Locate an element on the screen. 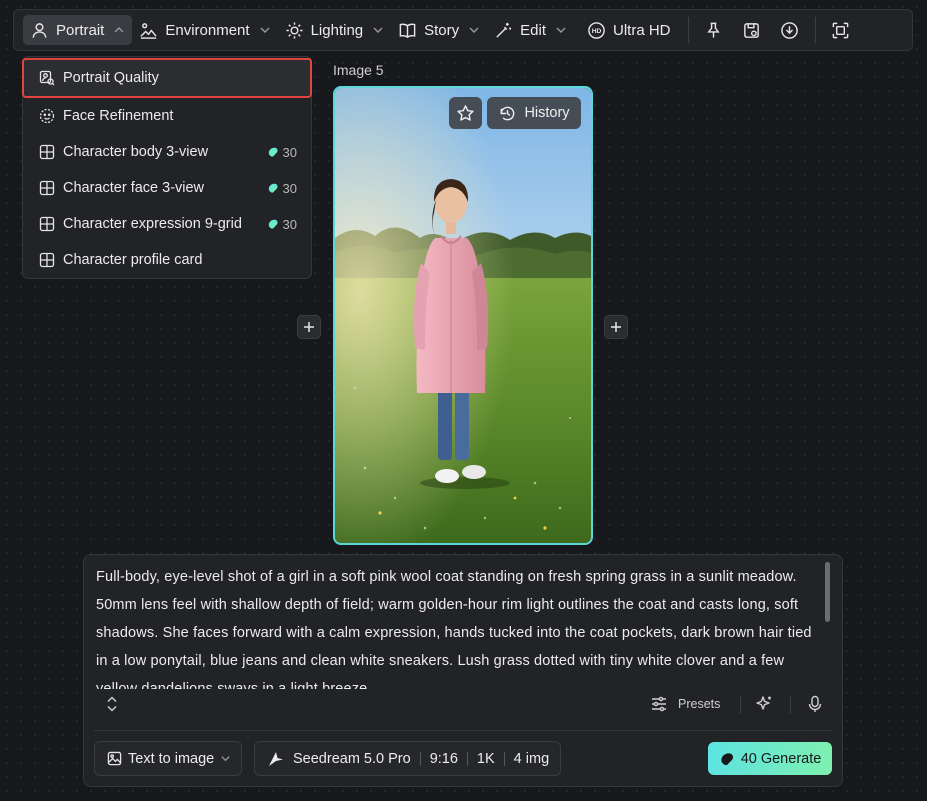 The image size is (927, 801). face-icon is located at coordinates (47, 116).